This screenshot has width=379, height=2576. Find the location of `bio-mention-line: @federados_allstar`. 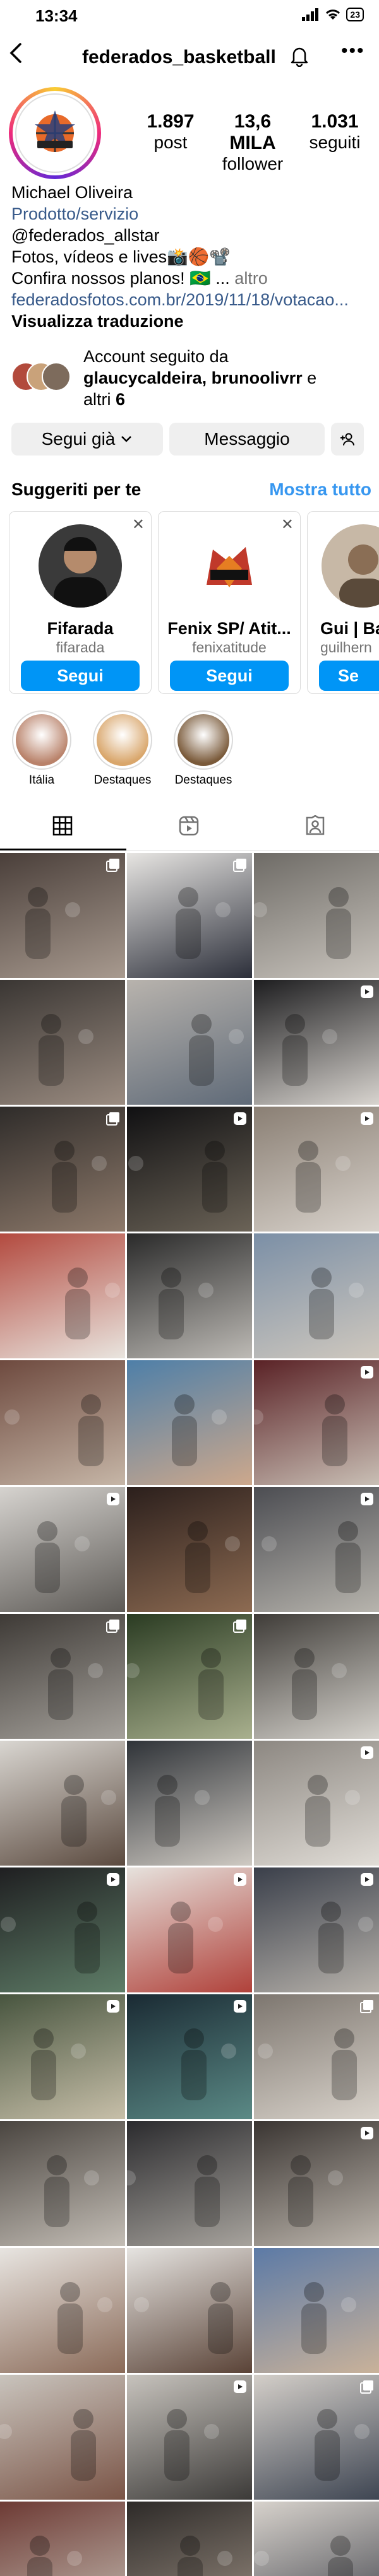

bio-mention-line: @federados_allstar is located at coordinates (191, 236).